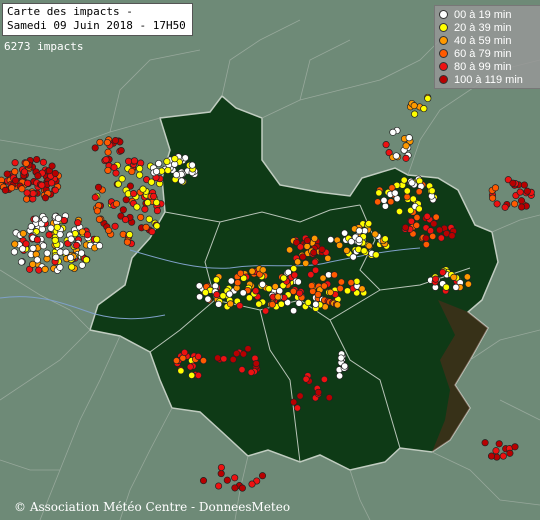  What do you see at coordinates (483, 27) in the screenshot?
I see `legend-label: 20 à 39 min` at bounding box center [483, 27].